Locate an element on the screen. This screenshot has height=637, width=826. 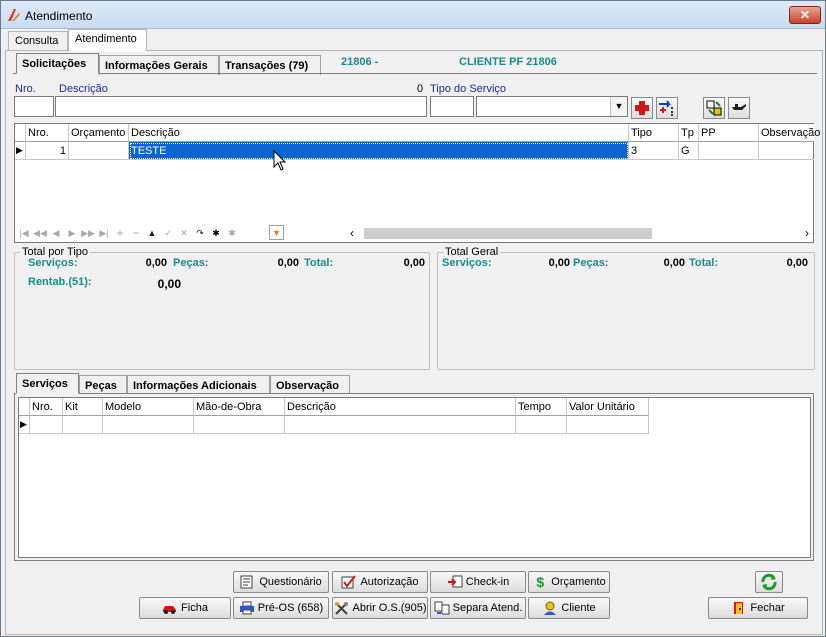
filter-icon: ▼ is located at coordinates (276, 232).